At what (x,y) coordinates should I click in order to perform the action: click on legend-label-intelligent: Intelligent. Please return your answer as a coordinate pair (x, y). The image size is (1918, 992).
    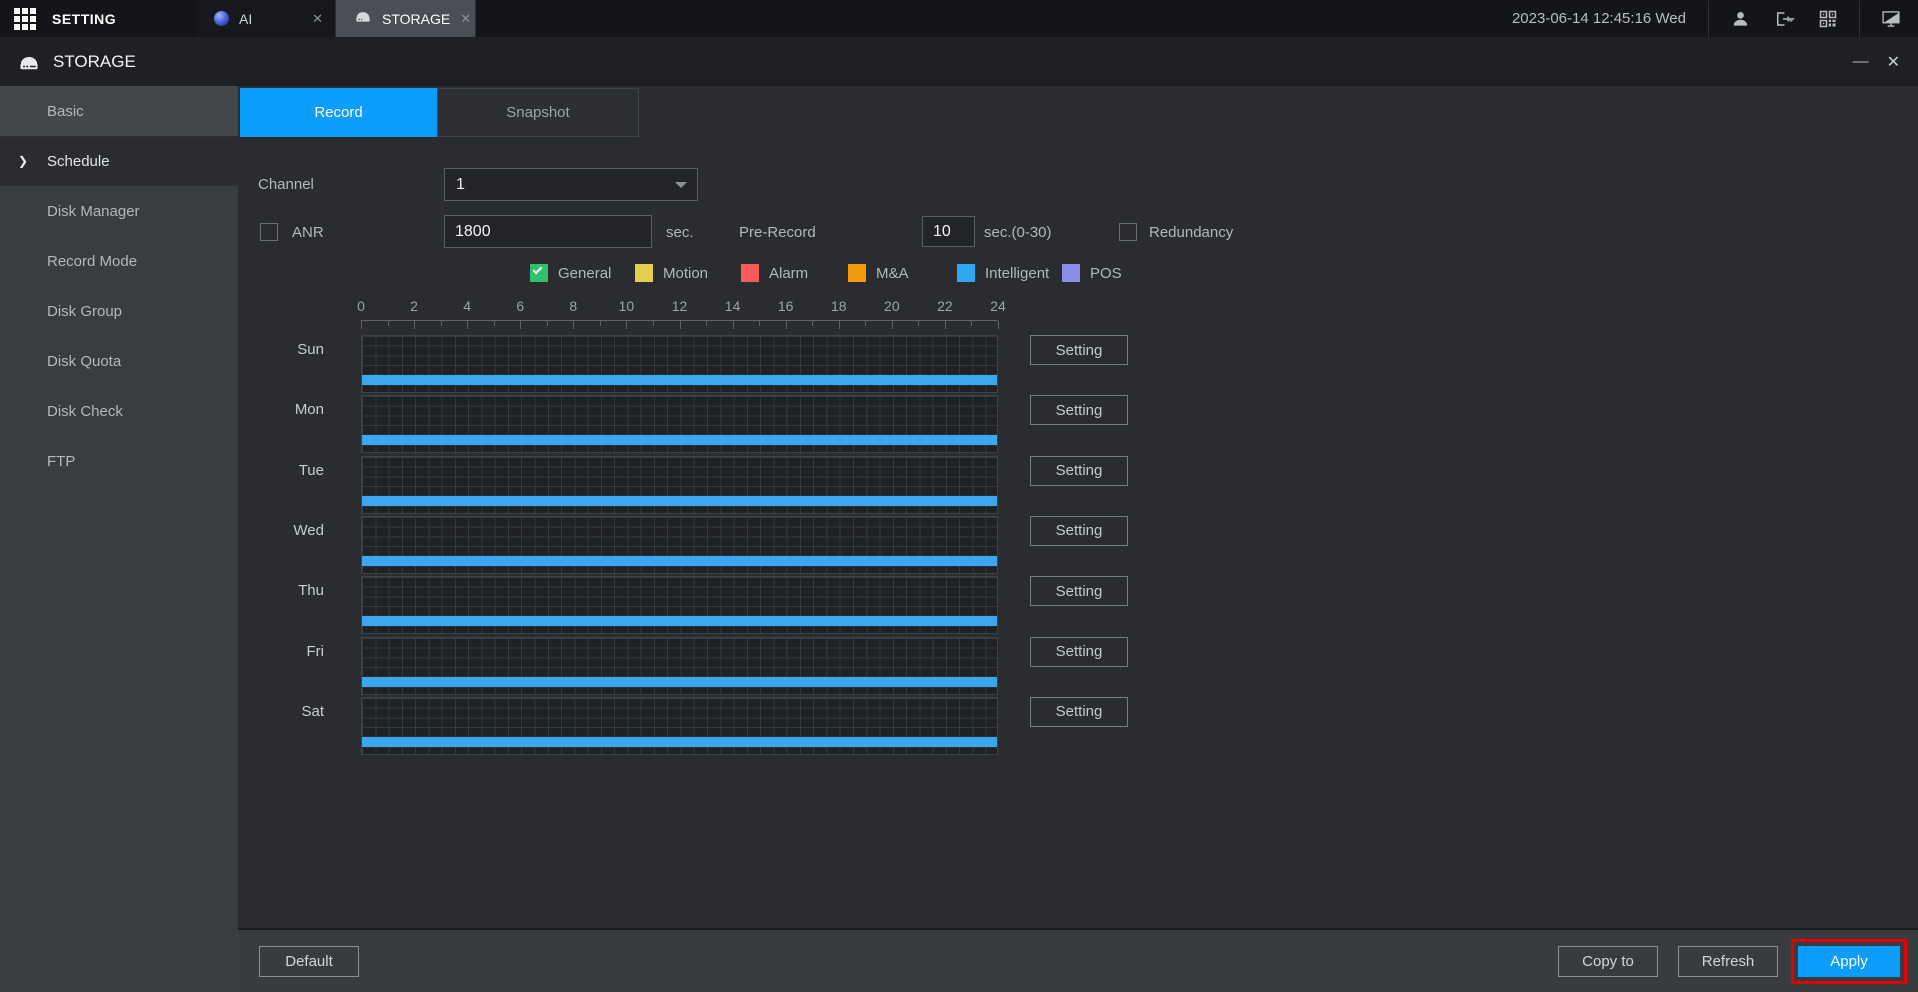
    Looking at the image, I should click on (1017, 273).